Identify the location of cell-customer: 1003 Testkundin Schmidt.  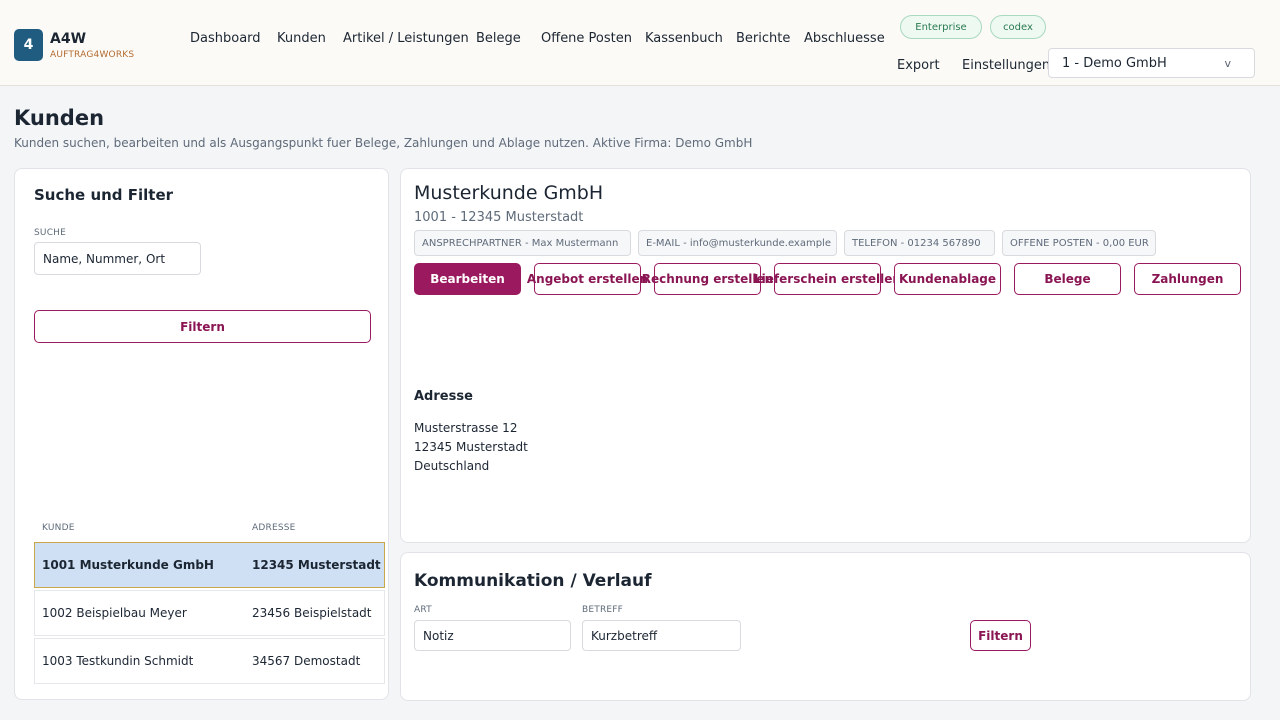
(118, 661).